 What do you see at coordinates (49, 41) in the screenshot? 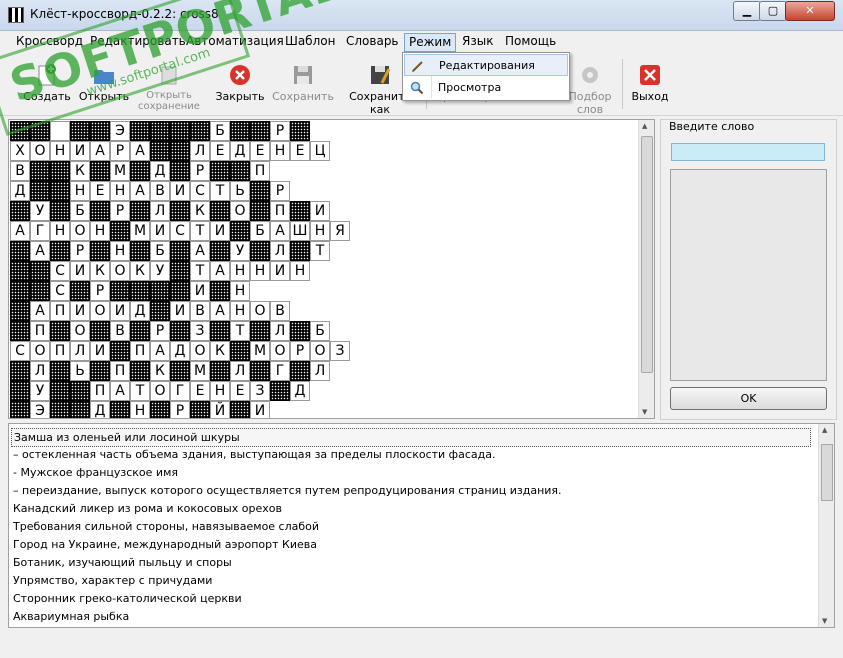
I see `menu-crossword: Кроссворд` at bounding box center [49, 41].